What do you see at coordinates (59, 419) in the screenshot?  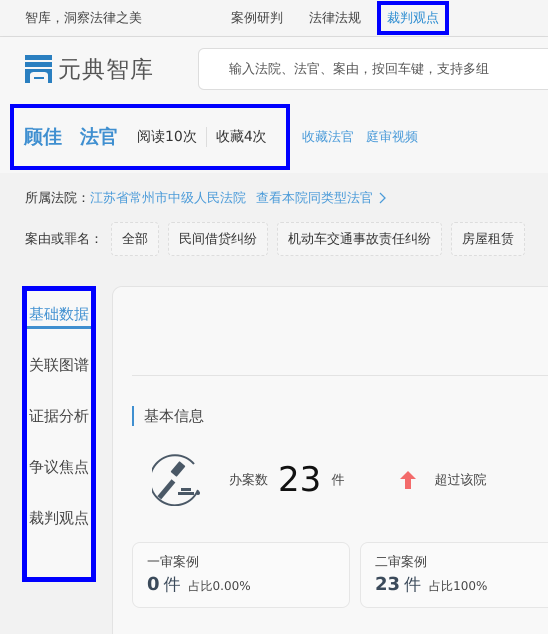 I see `side-menu-item: 证据分析` at bounding box center [59, 419].